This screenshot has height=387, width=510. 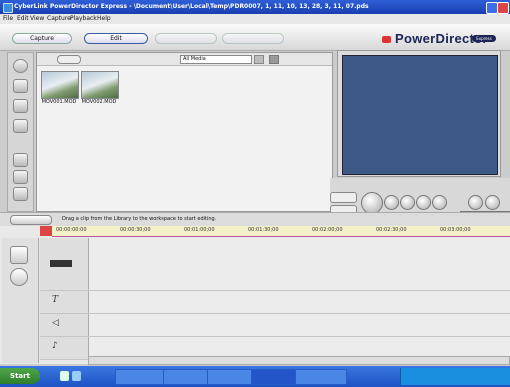 I want to click on next-frame-button, so click(x=423, y=202).